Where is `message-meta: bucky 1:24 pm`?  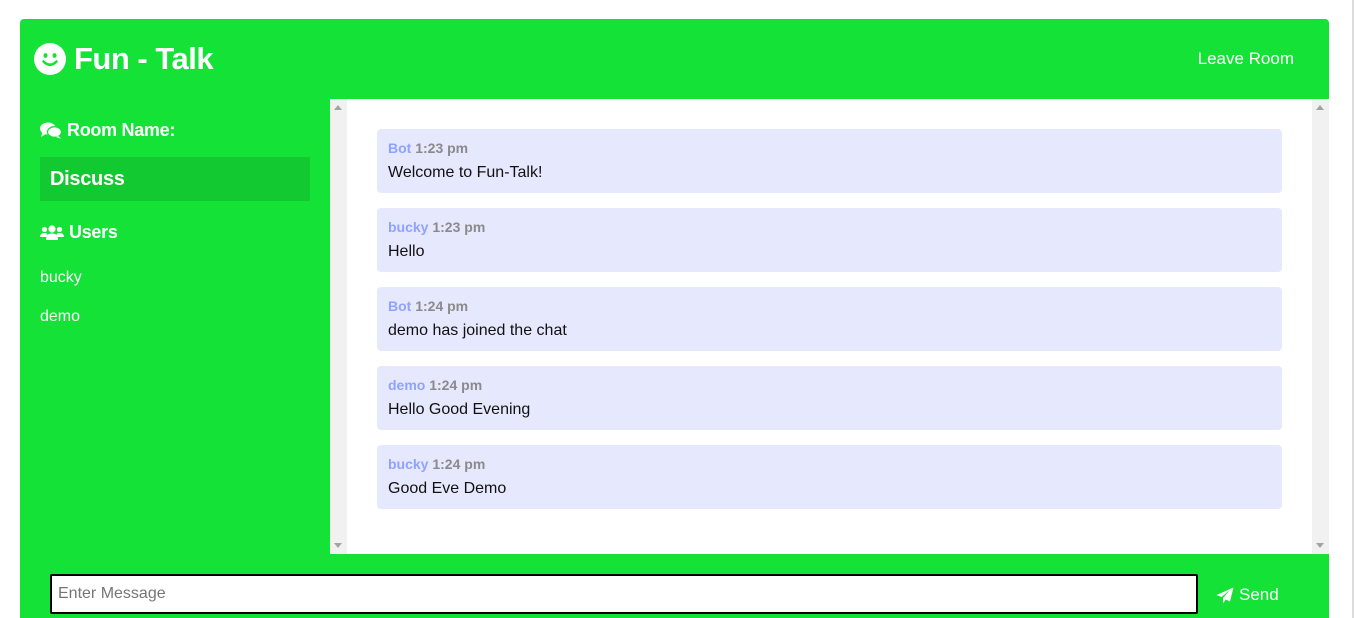
message-meta: bucky 1:24 pm is located at coordinates (436, 464).